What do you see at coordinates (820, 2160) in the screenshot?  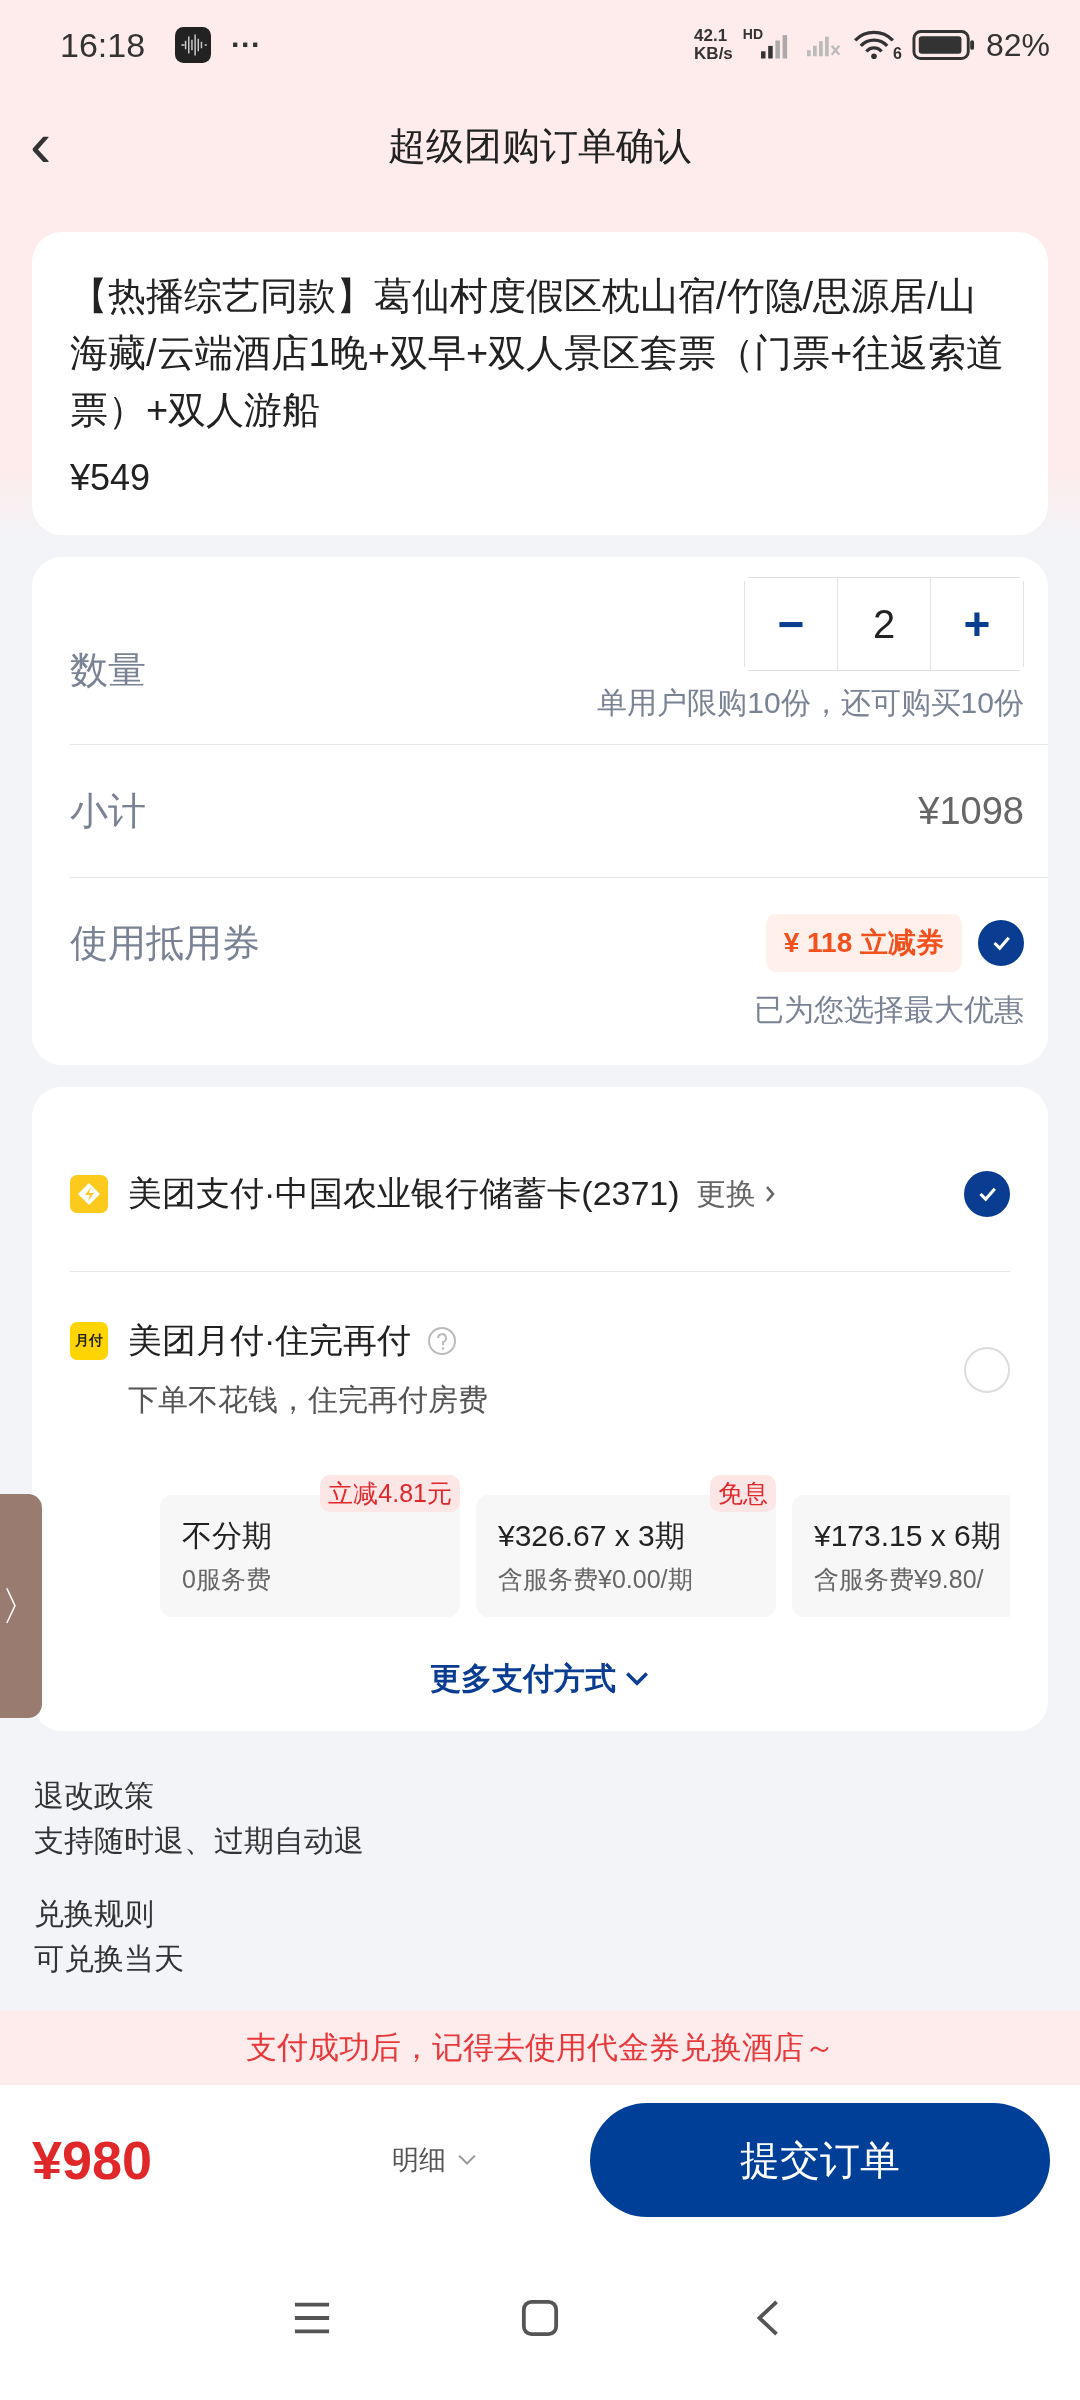 I see `submit-order-button: 提交订单` at bounding box center [820, 2160].